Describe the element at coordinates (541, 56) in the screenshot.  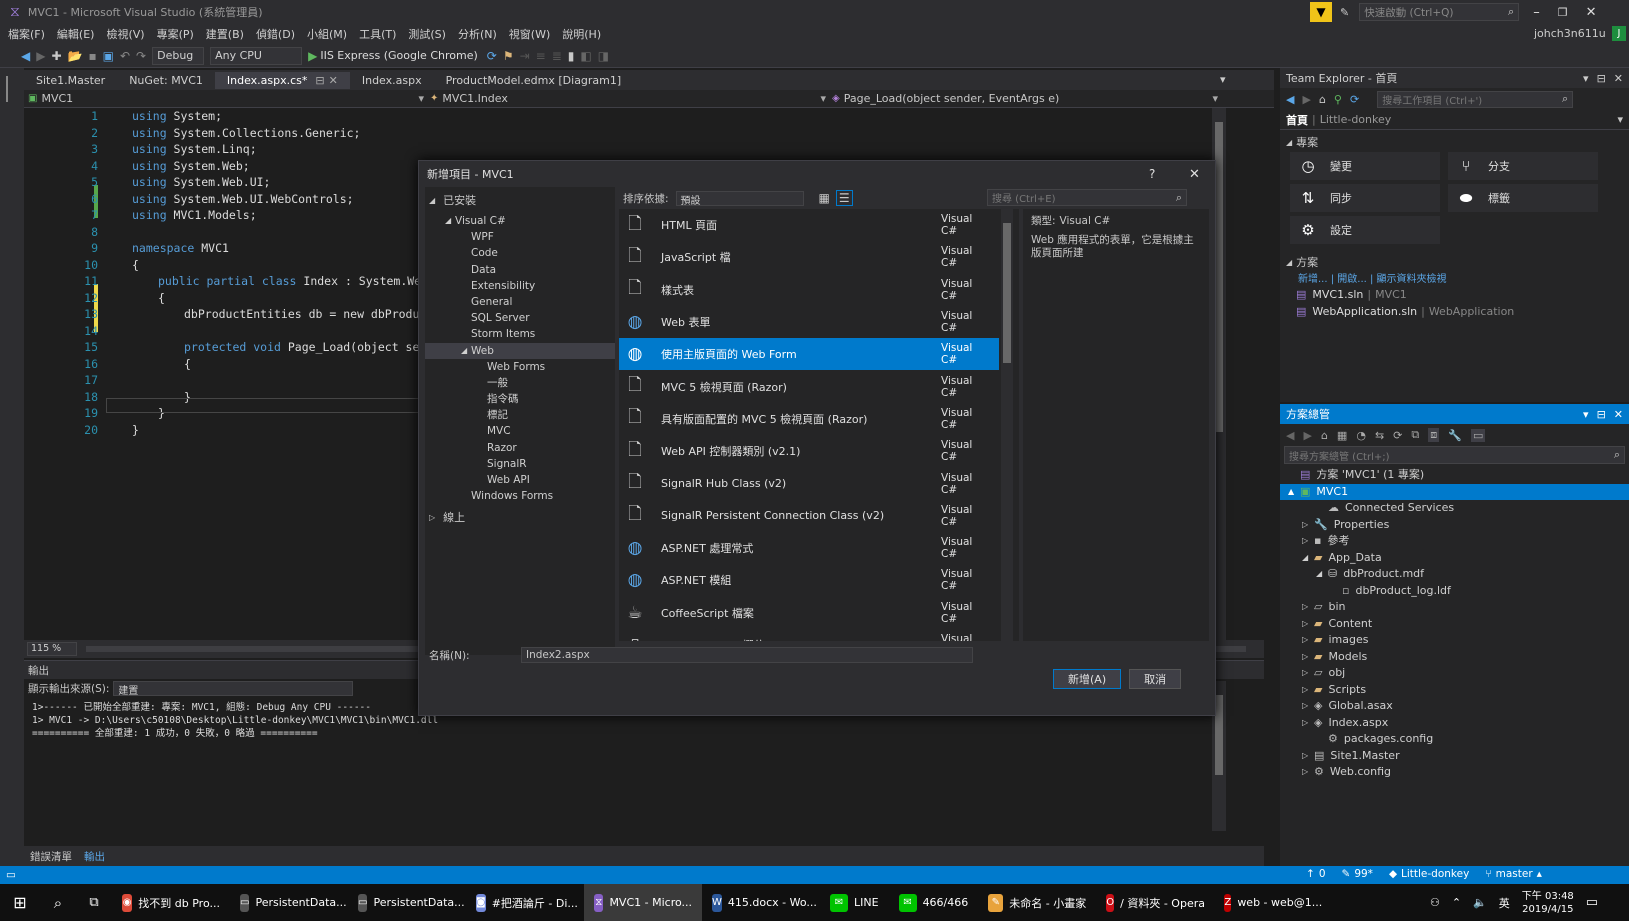
I see `comment-icon: ≡` at that location.